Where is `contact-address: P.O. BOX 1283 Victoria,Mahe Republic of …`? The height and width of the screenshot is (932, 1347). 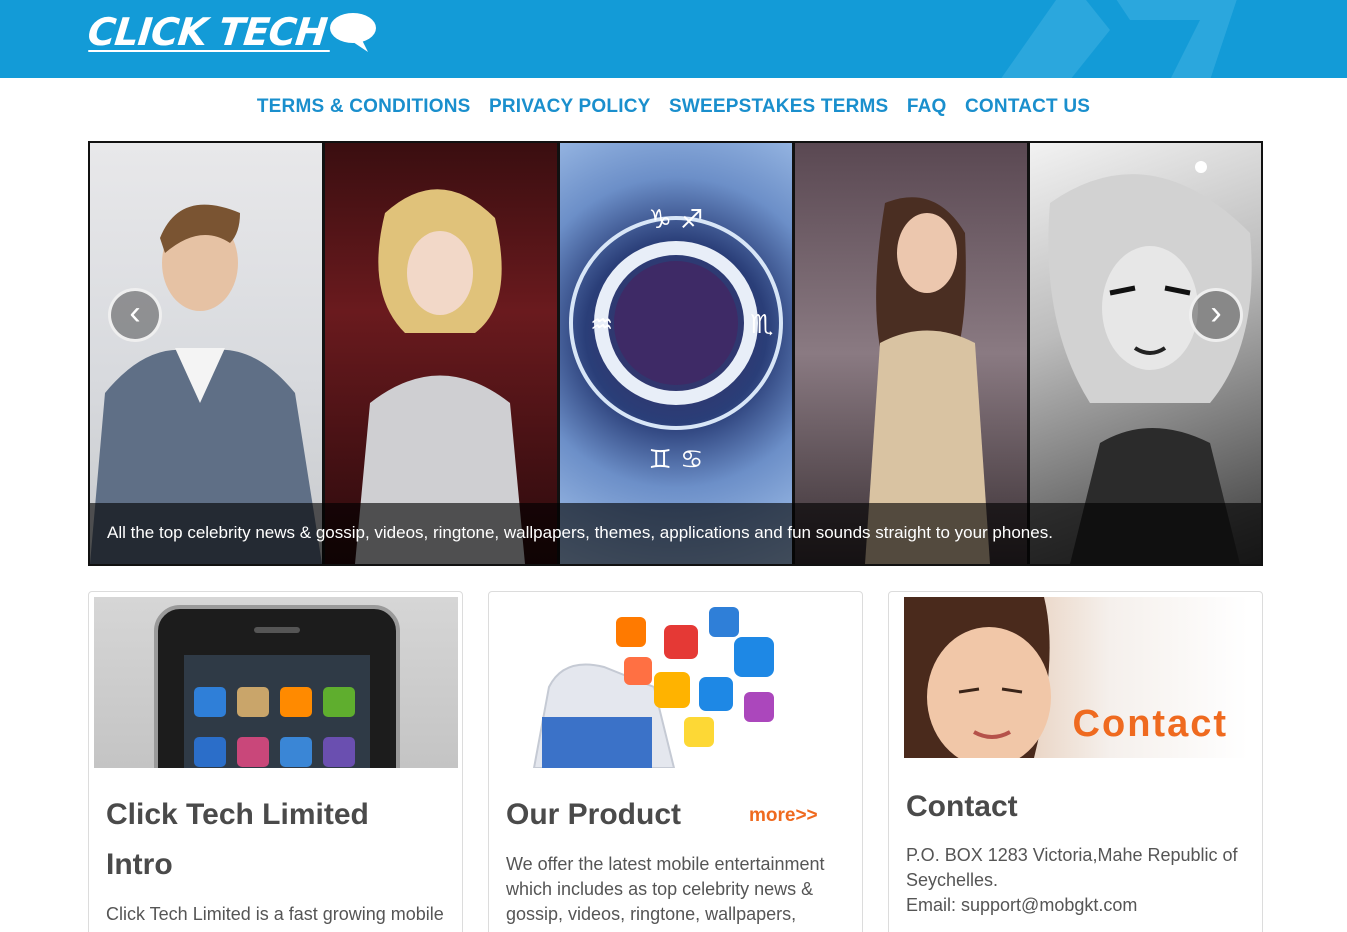 contact-address: P.O. BOX 1283 Victoria,Mahe Republic of … is located at coordinates (1072, 867).